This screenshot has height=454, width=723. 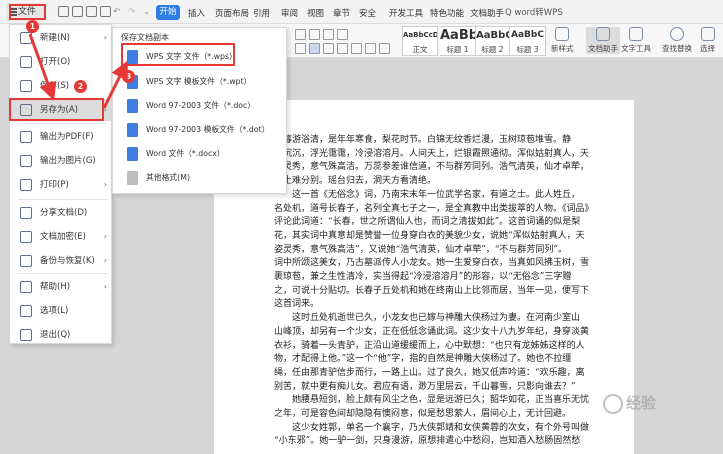 What do you see at coordinates (232, 13) in the screenshot?
I see `tab-page-layout: 页面布局` at bounding box center [232, 13].